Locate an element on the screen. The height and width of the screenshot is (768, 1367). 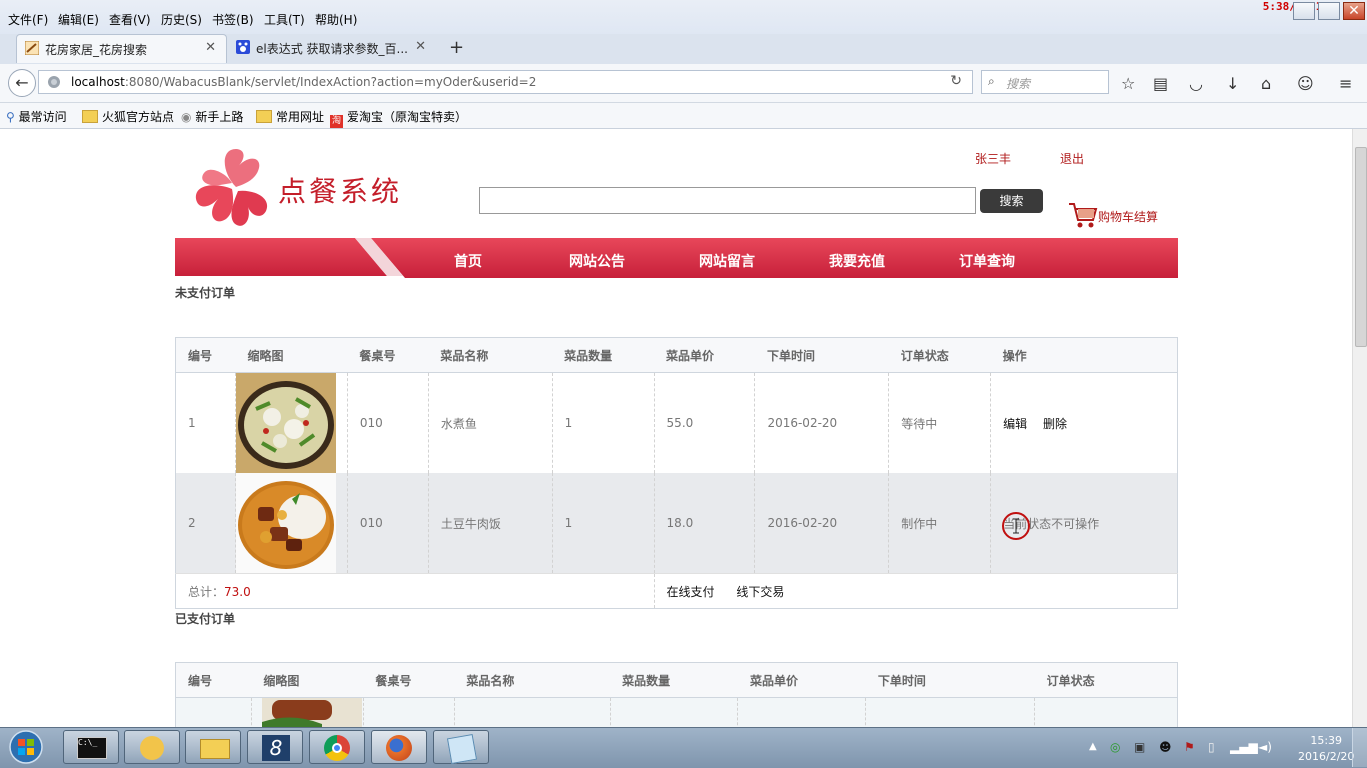
bookmark-common-sites: 常用网址 is located at coordinates (290, 116).